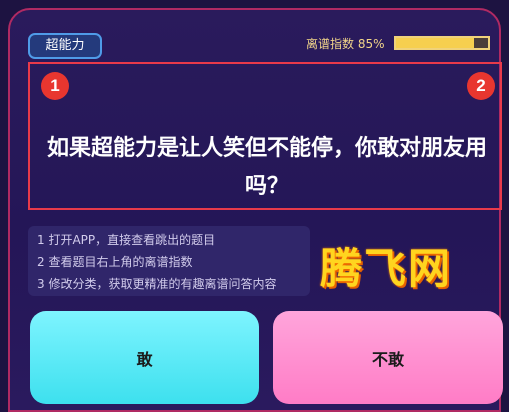  What do you see at coordinates (55, 86) in the screenshot?
I see `marker-1: 1` at bounding box center [55, 86].